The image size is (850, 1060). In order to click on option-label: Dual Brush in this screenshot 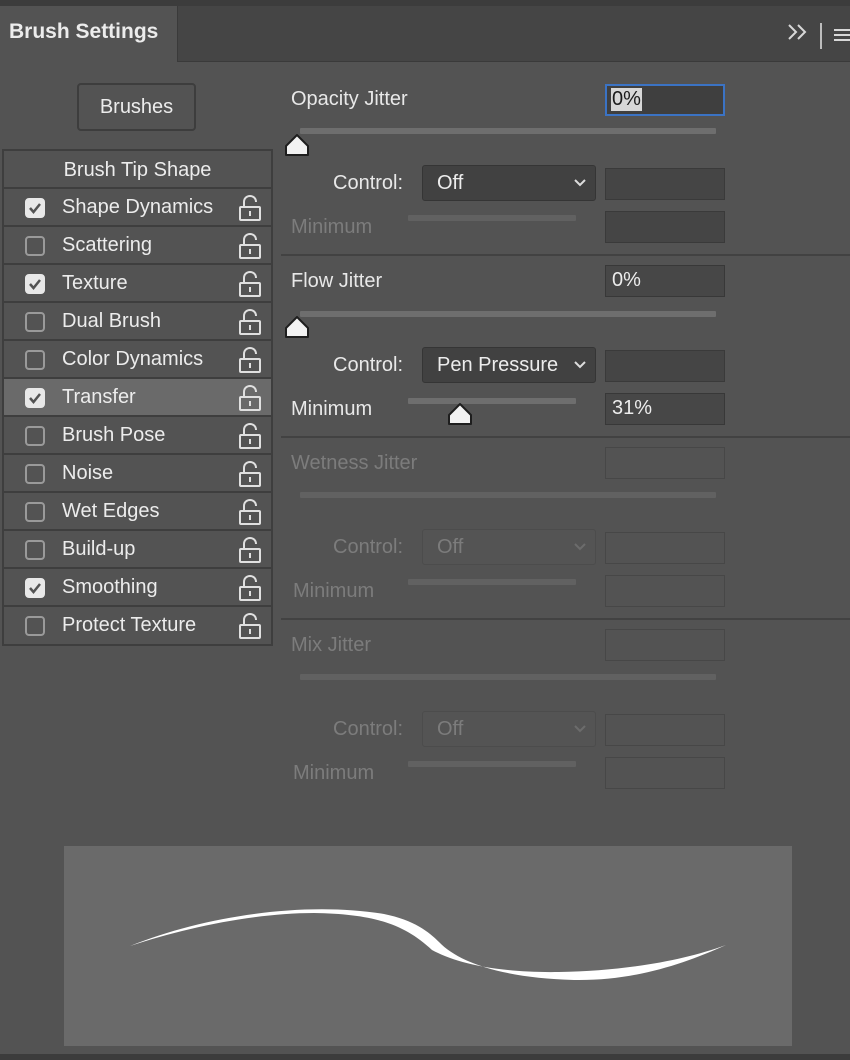, I will do `click(111, 321)`.